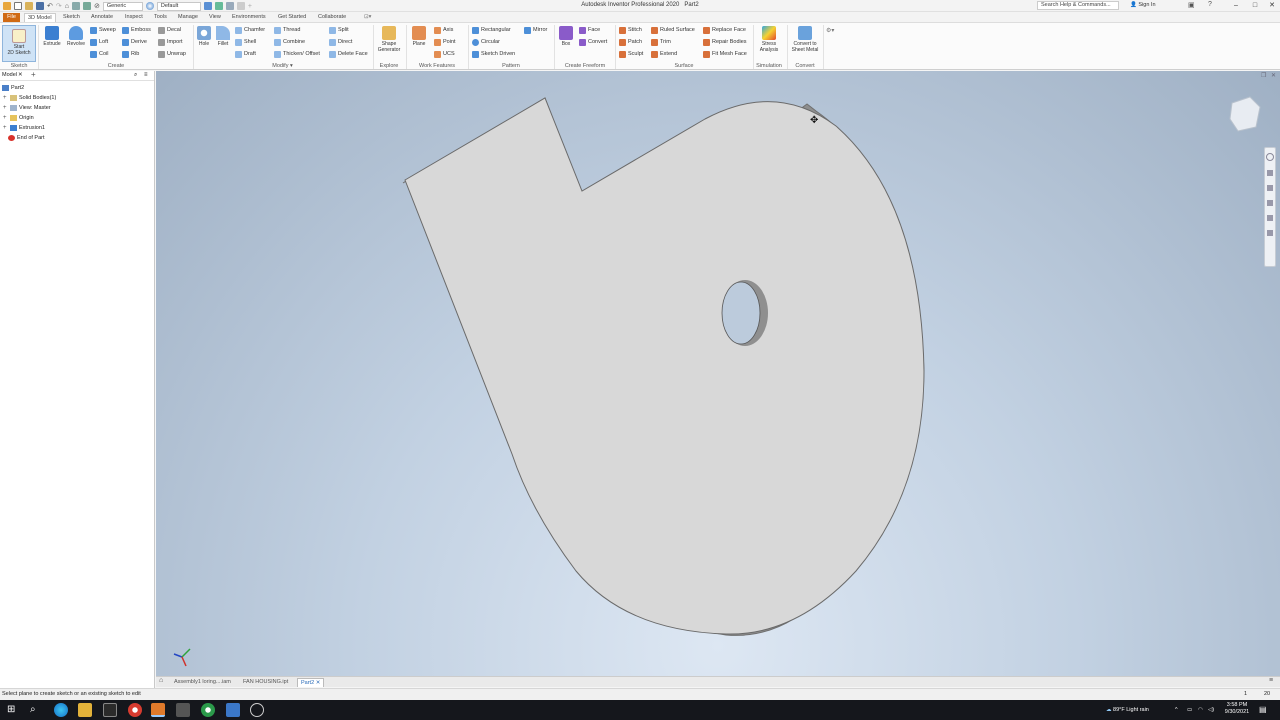 The width and height of the screenshot is (1280, 720). Describe the element at coordinates (1189, 710) in the screenshot. I see `network-icon: ▭` at that location.